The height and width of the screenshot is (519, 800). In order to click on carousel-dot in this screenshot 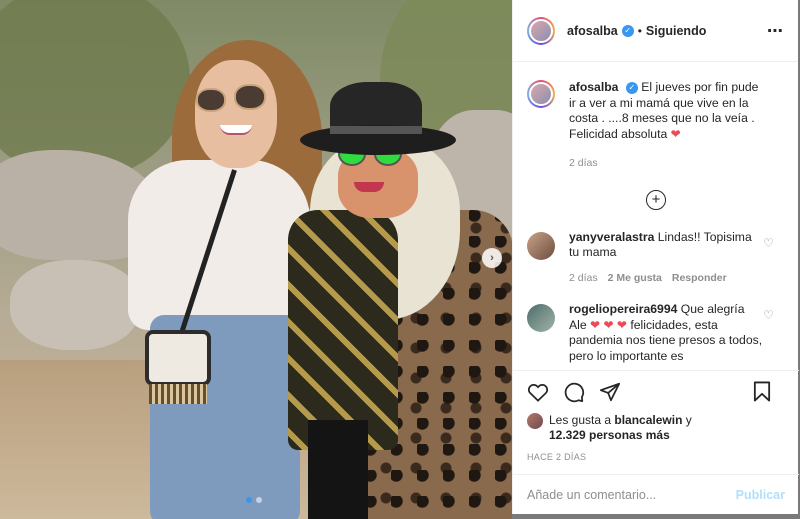, I will do `click(259, 500)`.